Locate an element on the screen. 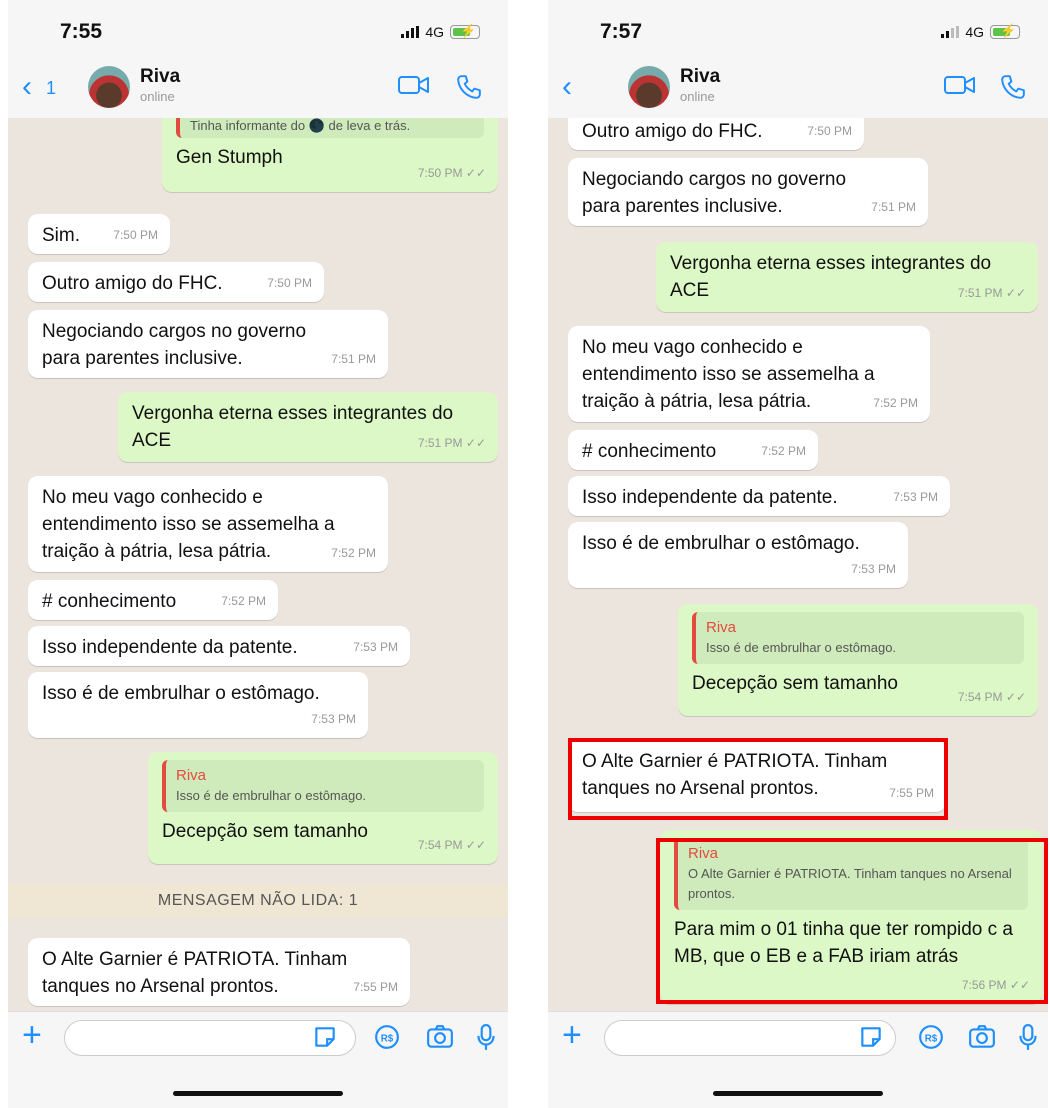 The width and height of the screenshot is (1050, 1108). status-bar: 7:55 4G ⚡ is located at coordinates (258, 31).